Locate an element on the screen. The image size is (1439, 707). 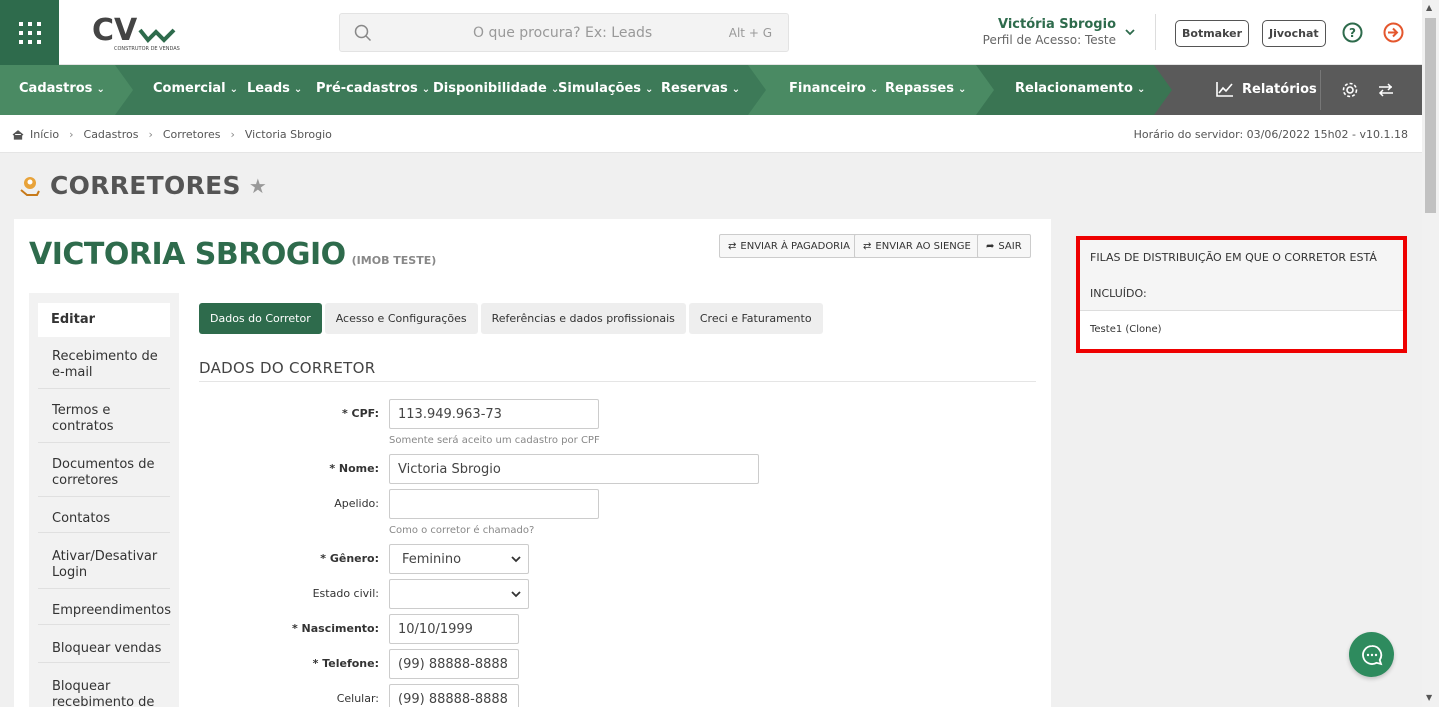
tab-acesso: Acesso e Configurações is located at coordinates (401, 318).